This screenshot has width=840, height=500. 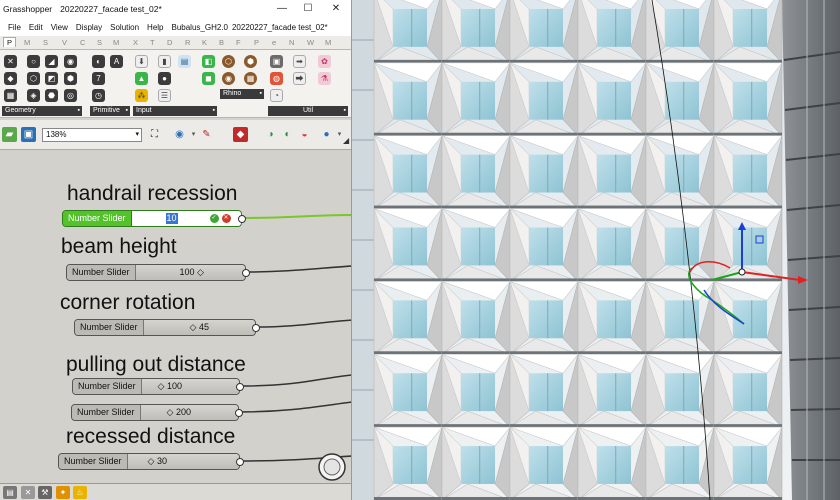 I want to click on slider-track: ◇ 100, so click(x=190, y=386).